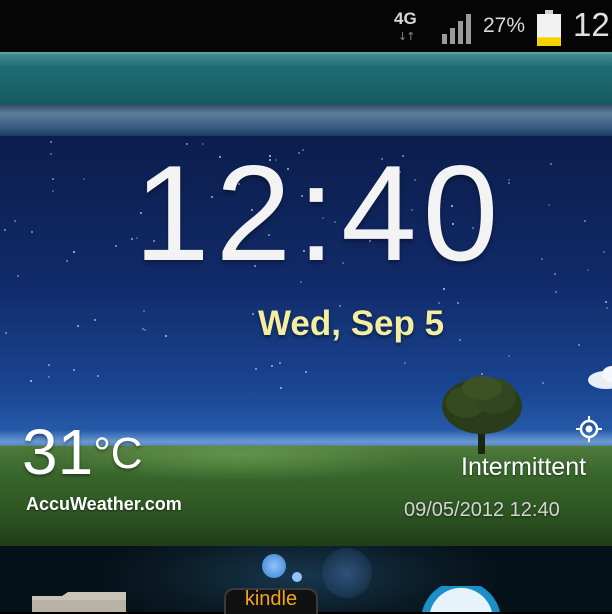  I want to click on clock-date: Wed, Sep 5, so click(351, 324).